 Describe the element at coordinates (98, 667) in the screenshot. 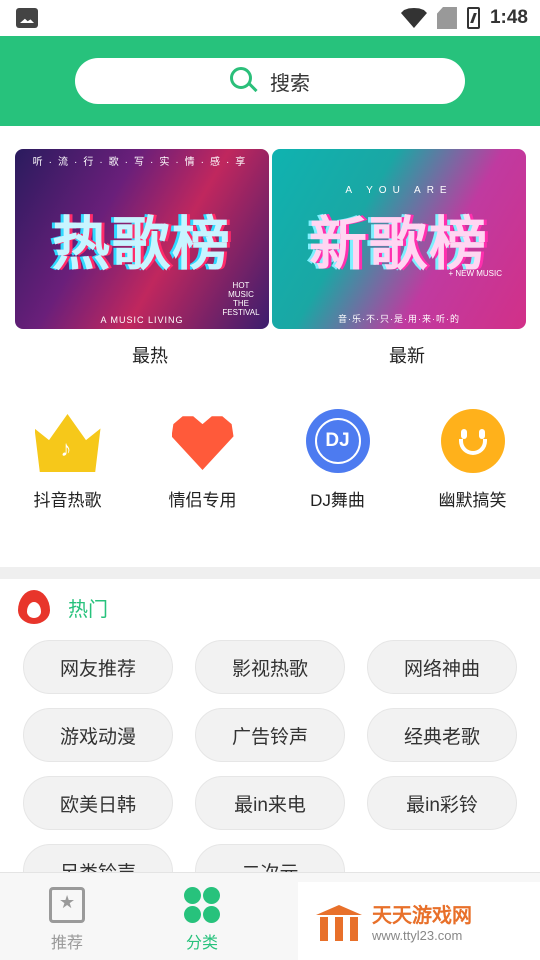

I see `tag-chip: 网友推荐` at that location.